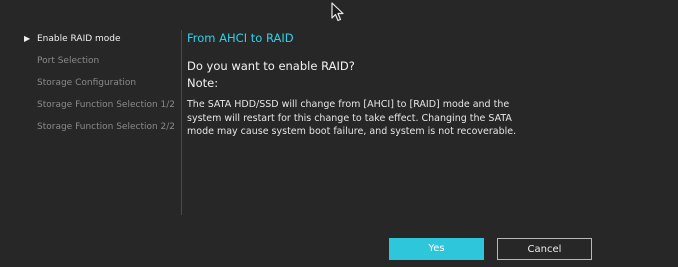 The height and width of the screenshot is (267, 678). I want to click on triangle-right-icon: ▶, so click(27, 38).